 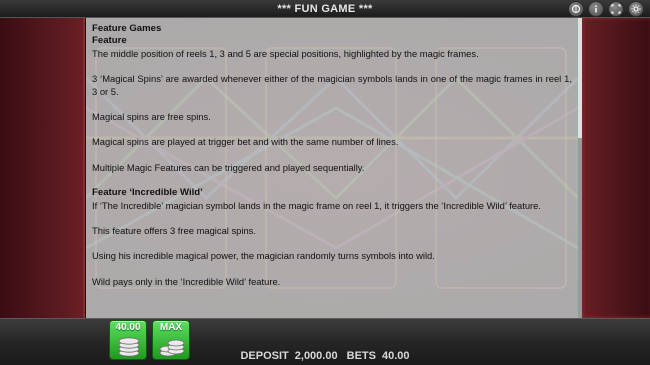 What do you see at coordinates (128, 327) in the screenshot?
I see `bet-value-label: 40.00` at bounding box center [128, 327].